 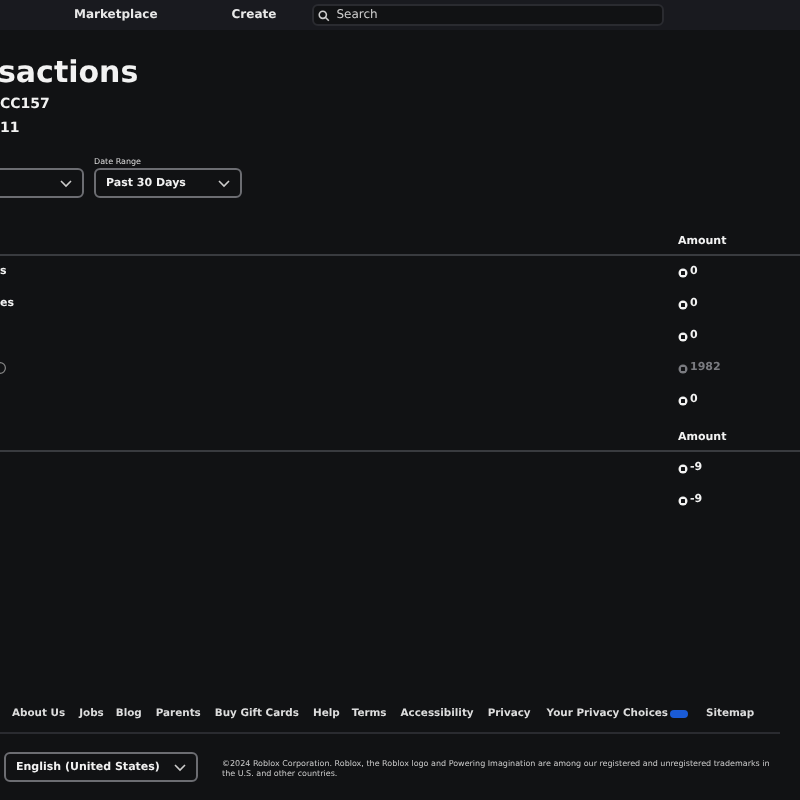 I want to click on info-icon, so click(x=3, y=368).